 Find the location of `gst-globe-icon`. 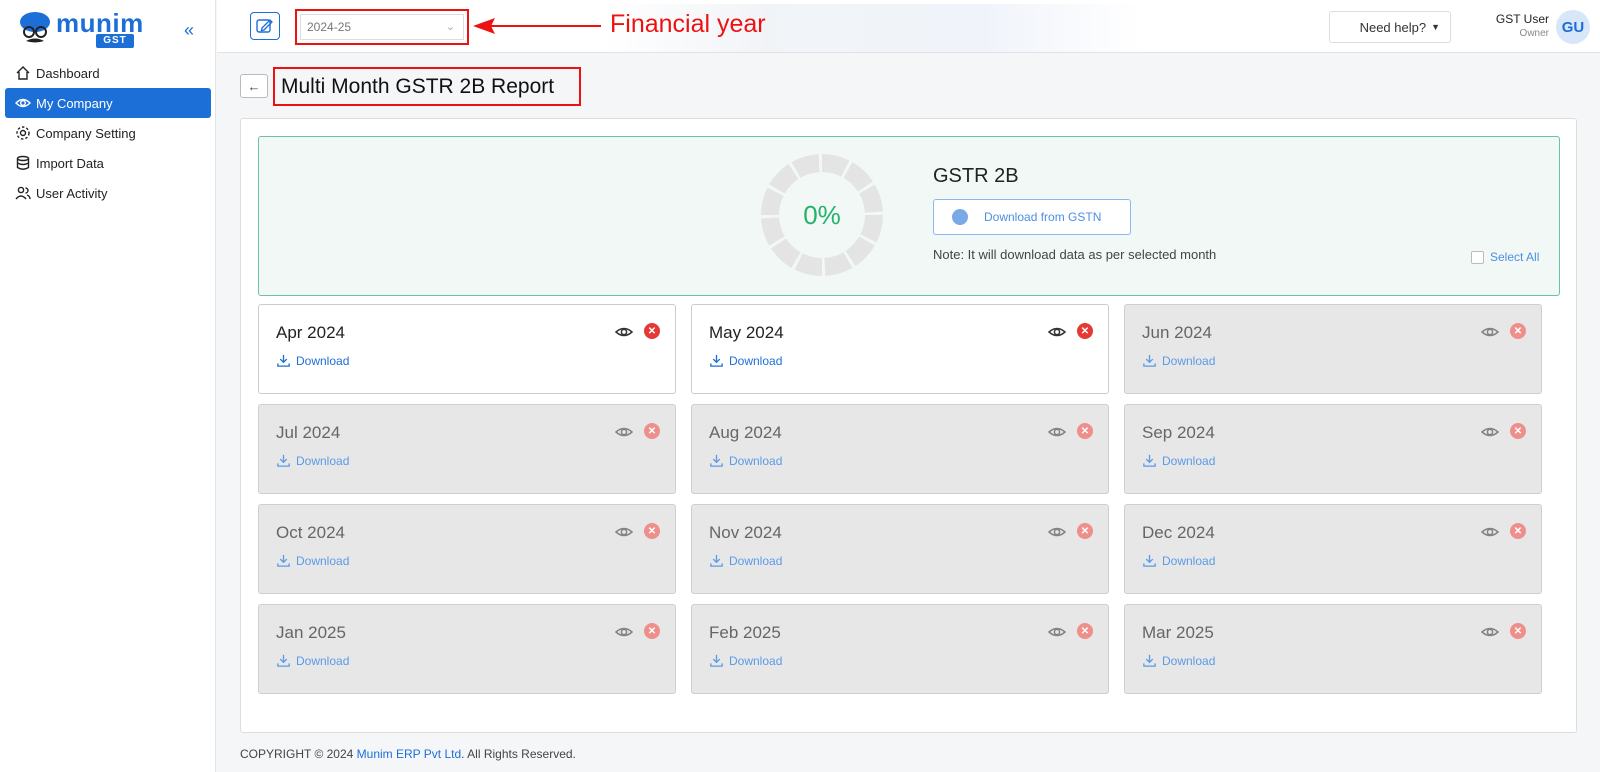

gst-globe-icon is located at coordinates (960, 217).